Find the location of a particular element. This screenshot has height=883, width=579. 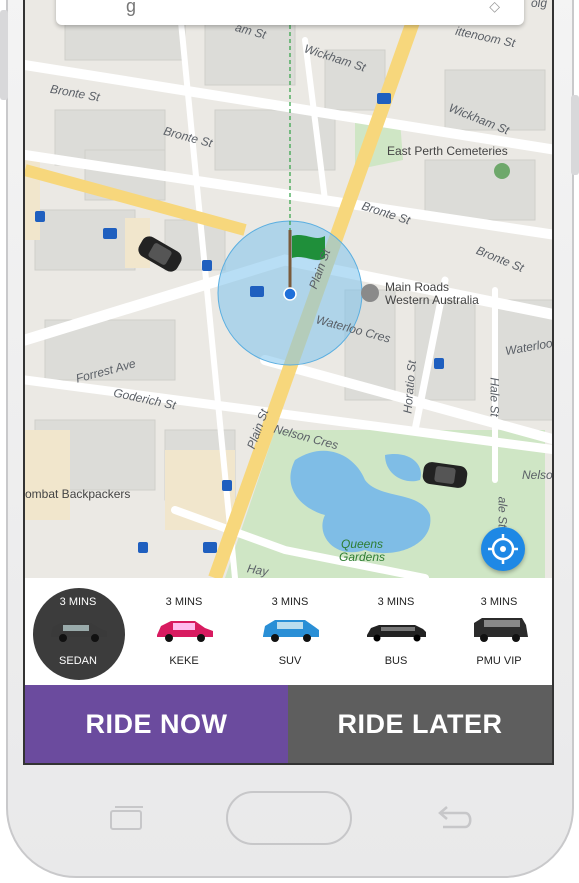

street-label: Hay is located at coordinates (257, 569).